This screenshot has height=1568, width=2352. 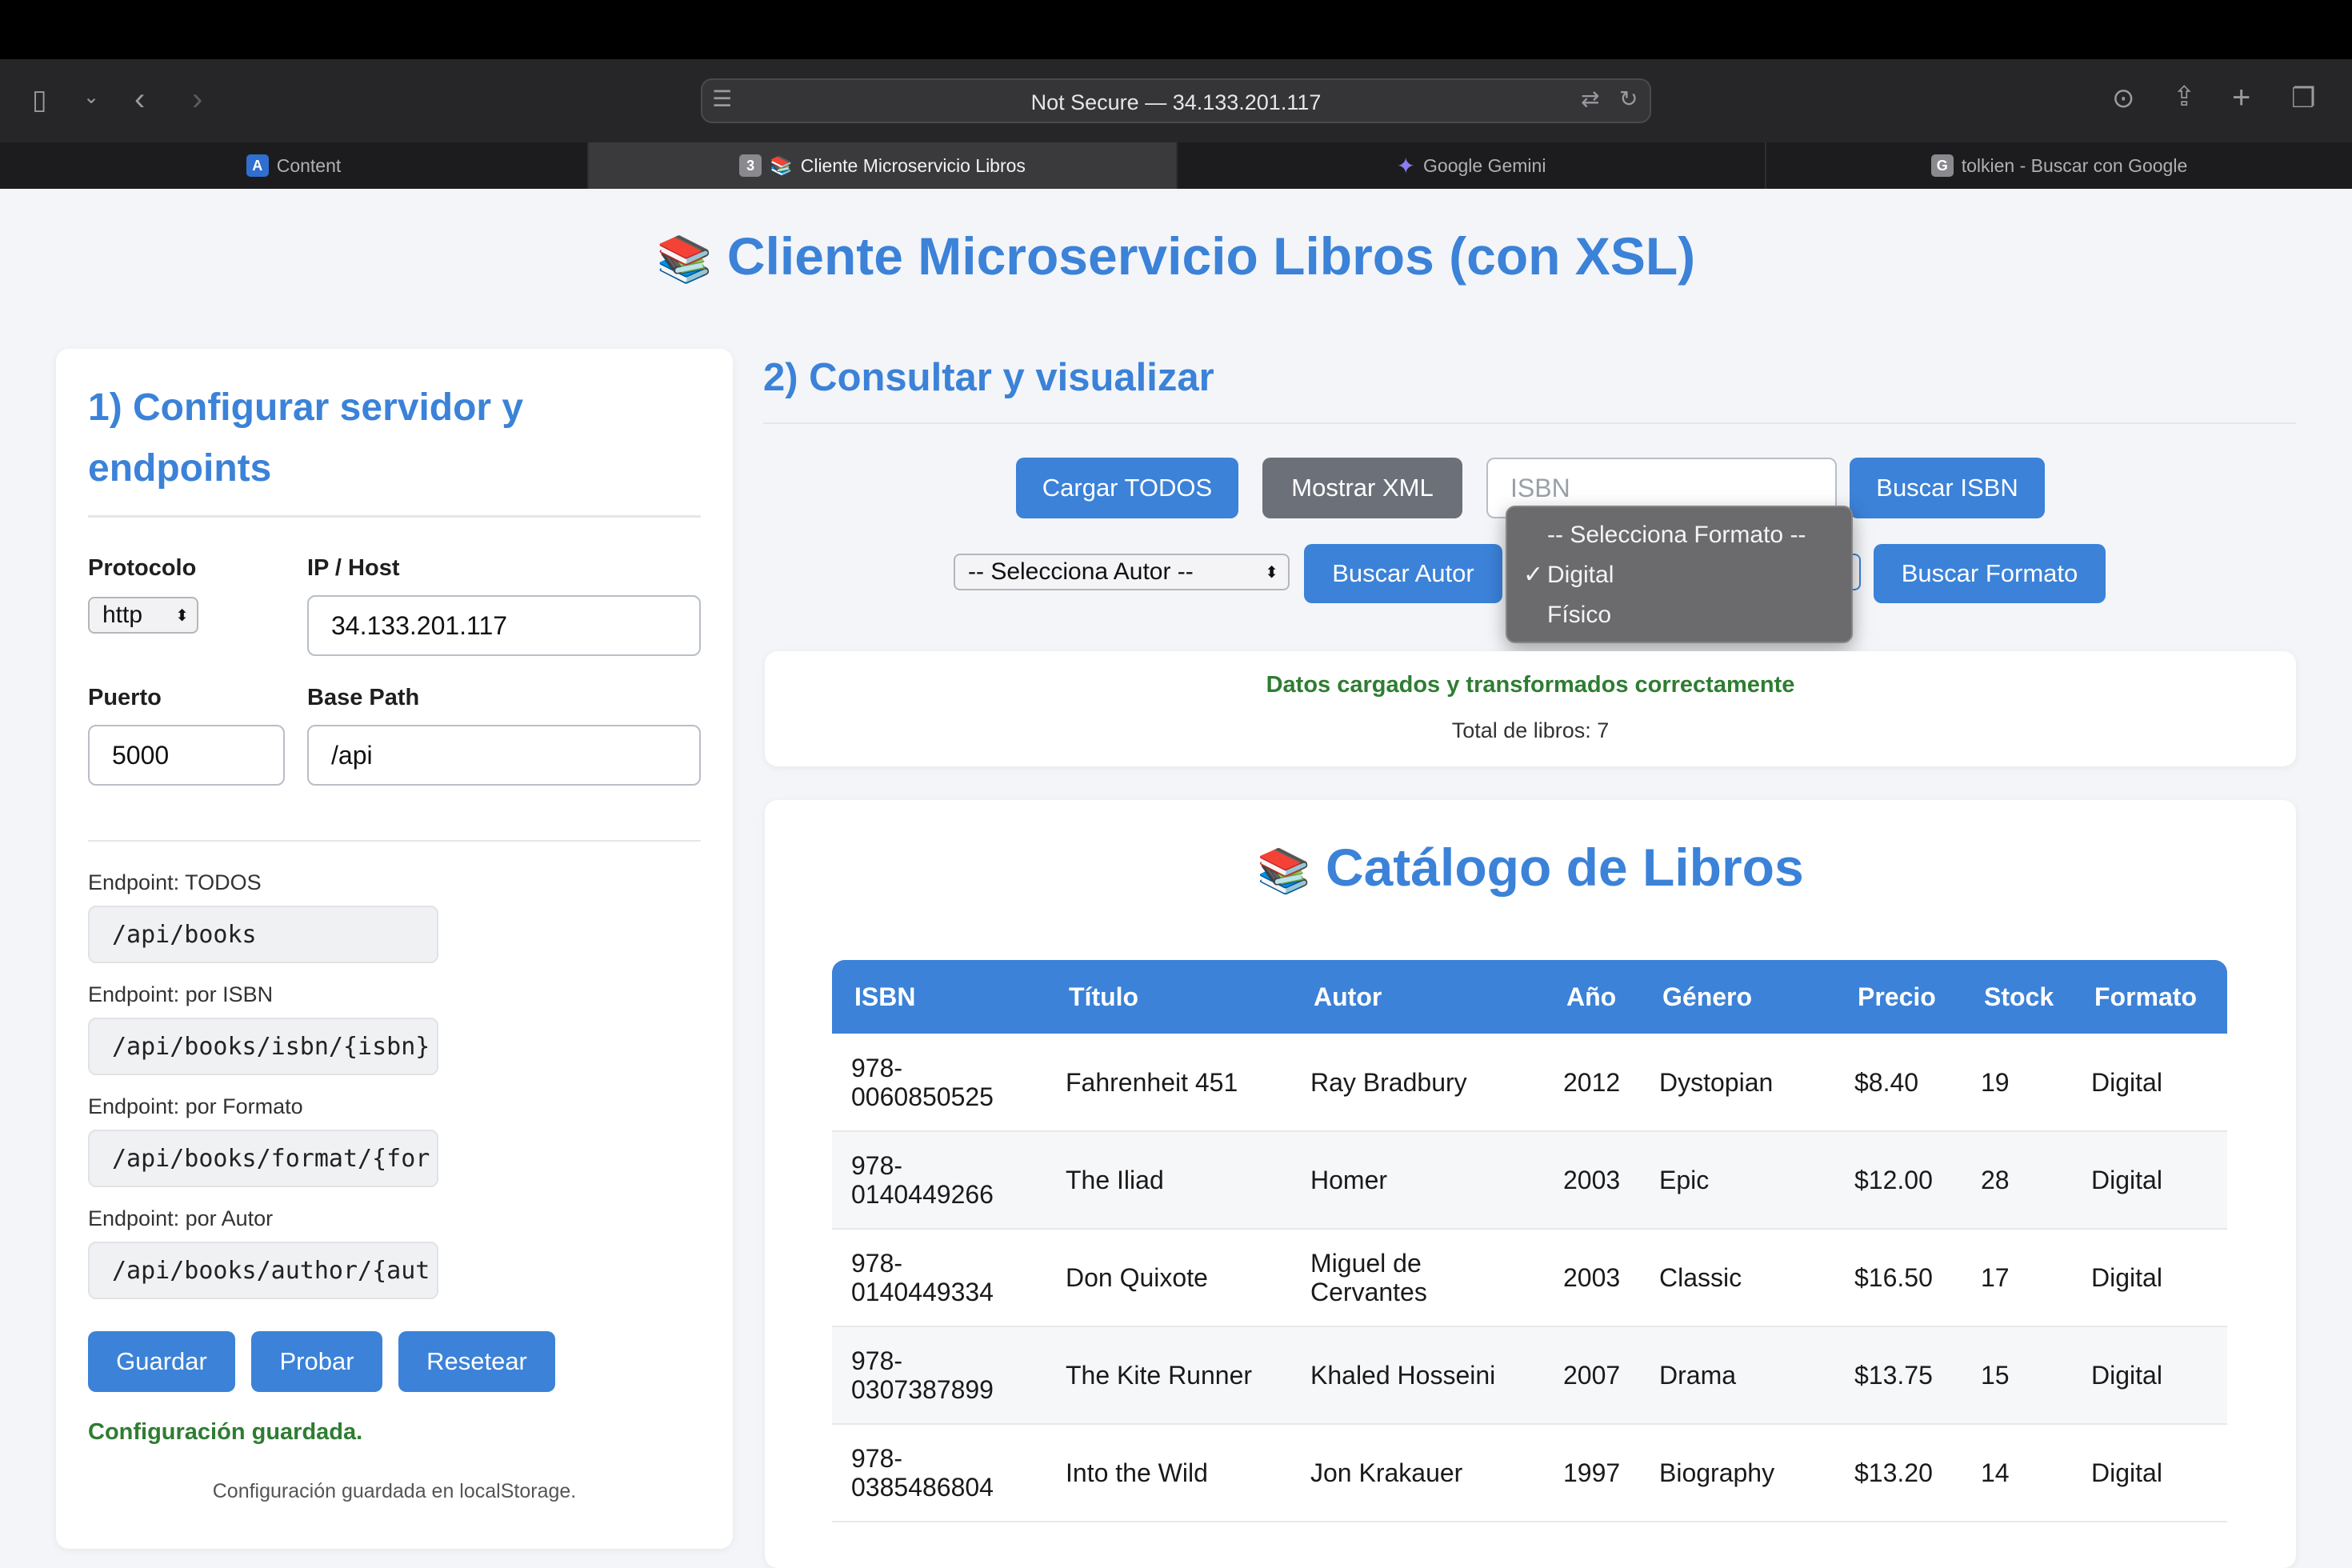 I want to click on tab-label: tolkien - Buscar con Google, so click(x=2074, y=165).